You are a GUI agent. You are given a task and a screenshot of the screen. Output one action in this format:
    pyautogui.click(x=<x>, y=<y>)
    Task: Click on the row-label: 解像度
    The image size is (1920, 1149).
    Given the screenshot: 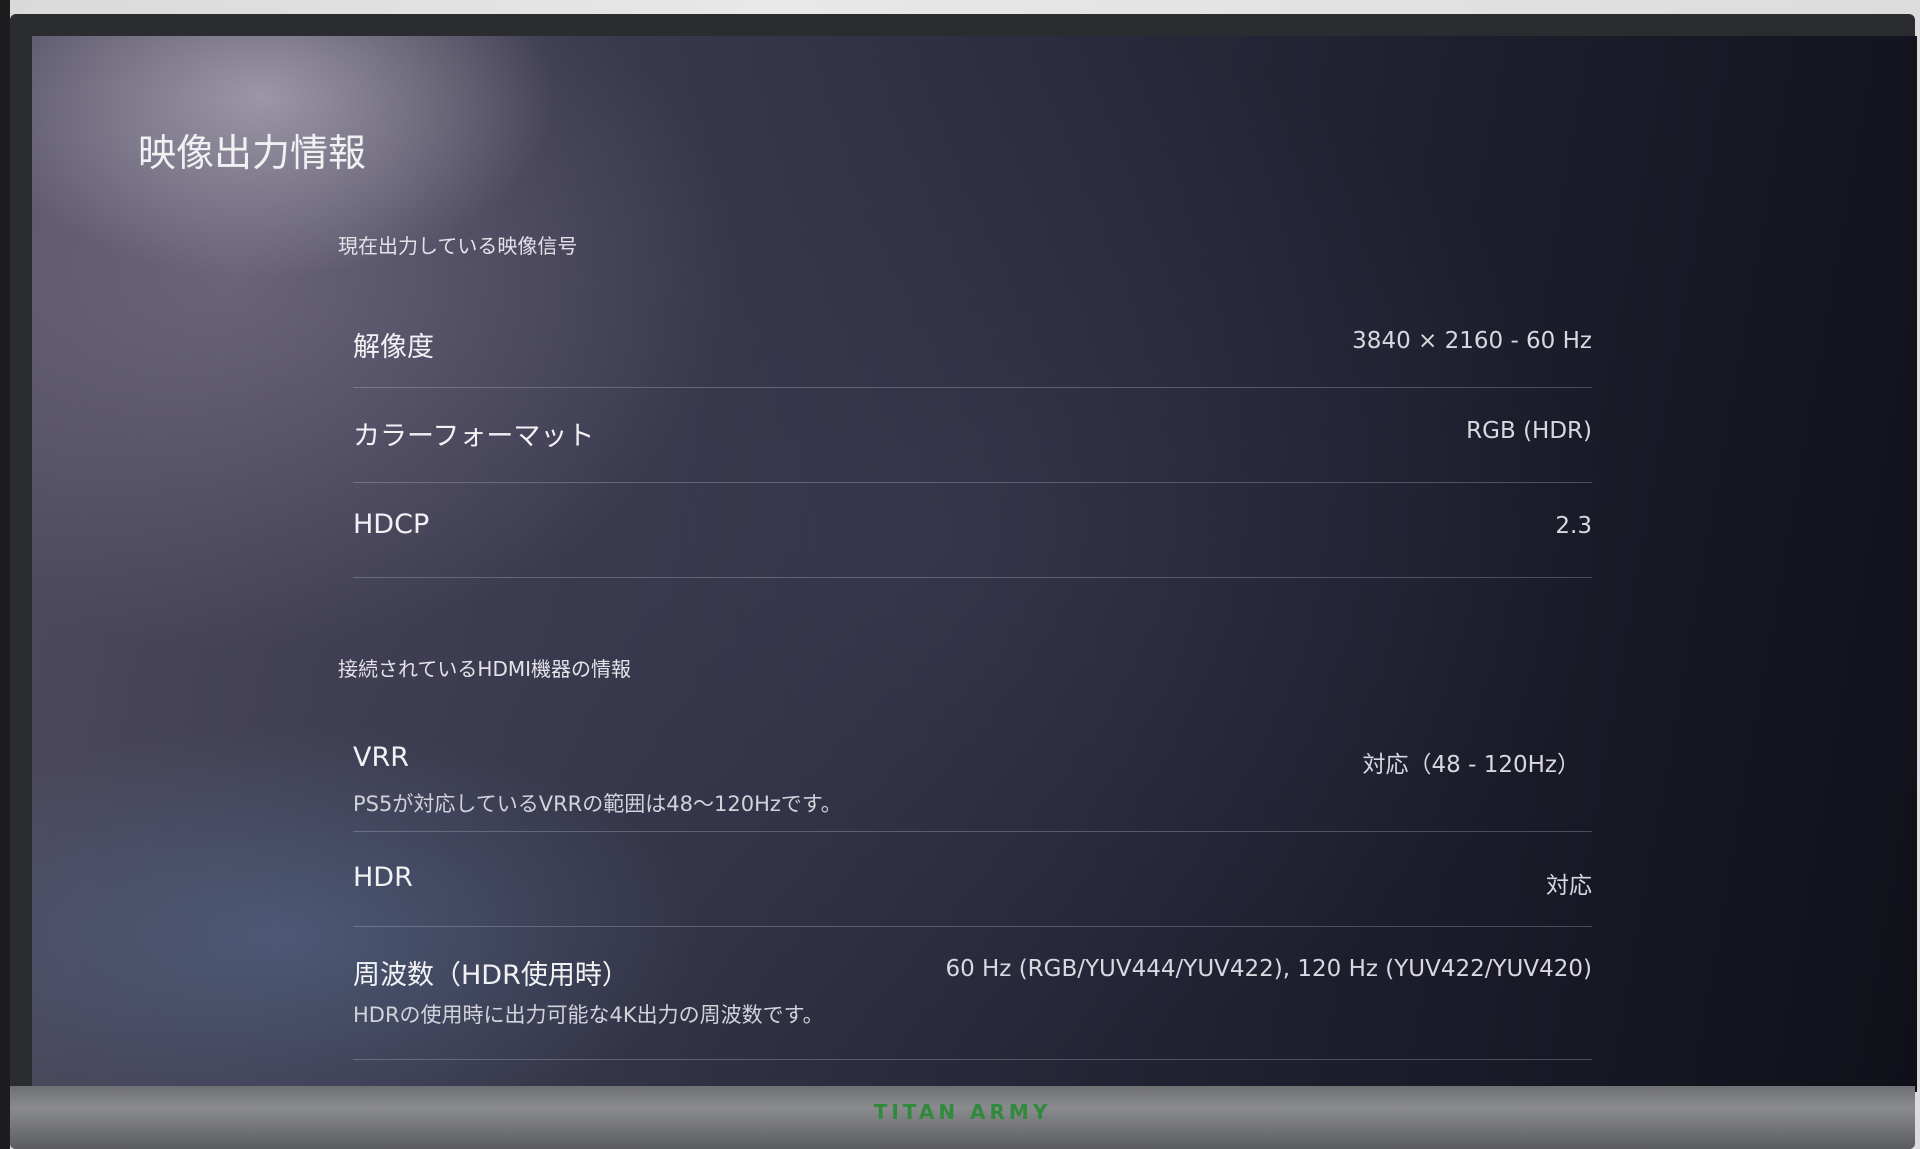 What is the action you would take?
    pyautogui.click(x=393, y=347)
    